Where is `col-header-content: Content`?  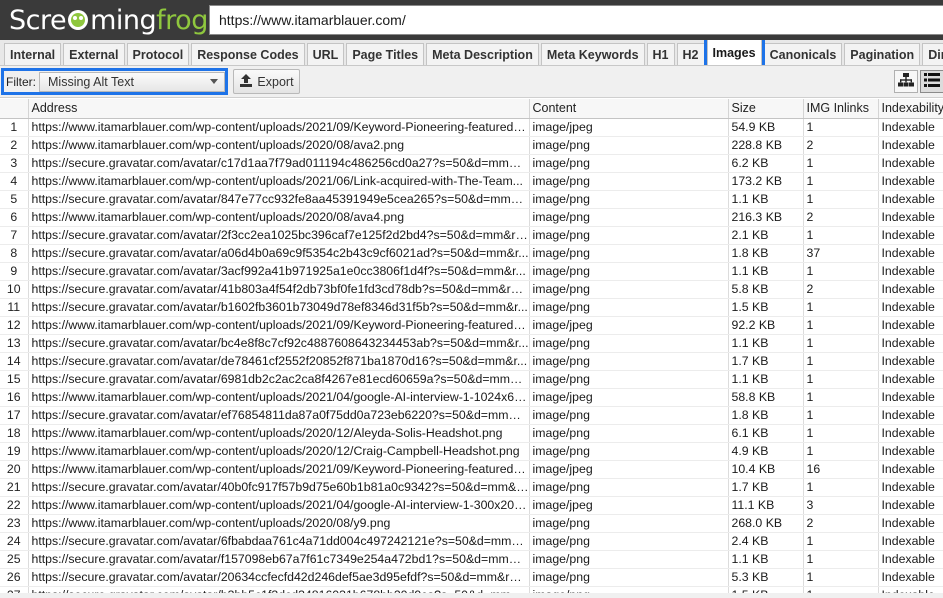 col-header-content: Content is located at coordinates (629, 109).